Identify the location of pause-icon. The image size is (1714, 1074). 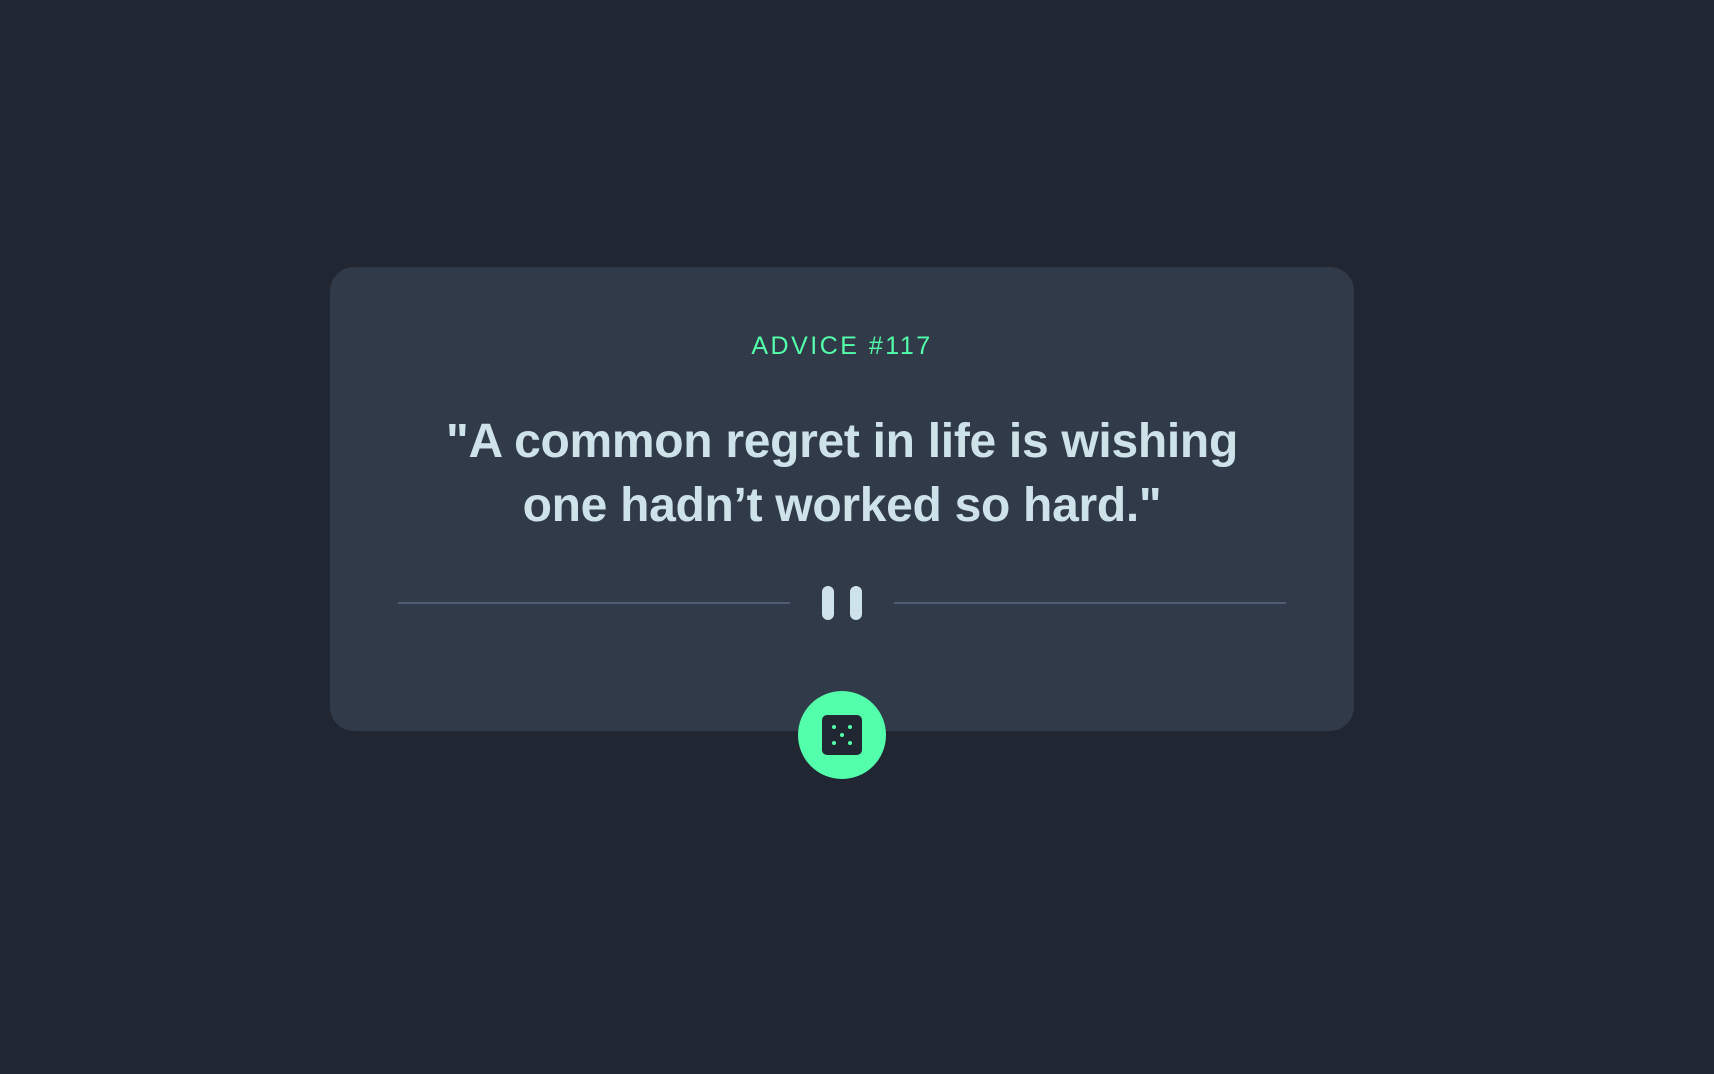
(842, 603).